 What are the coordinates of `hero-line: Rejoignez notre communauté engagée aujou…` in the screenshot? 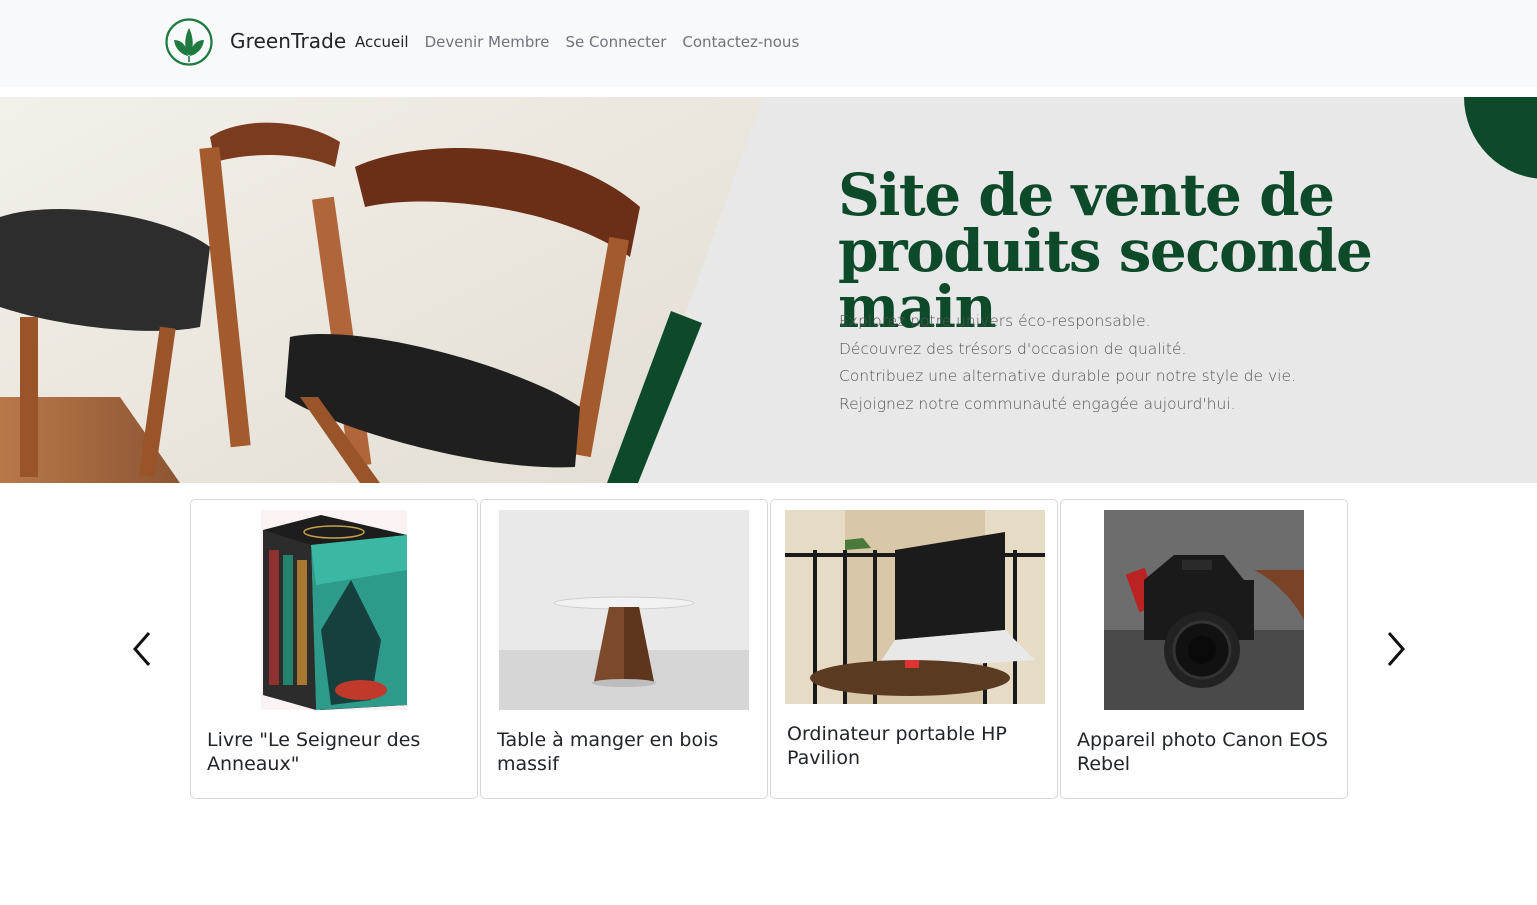 It's located at (1037, 403).